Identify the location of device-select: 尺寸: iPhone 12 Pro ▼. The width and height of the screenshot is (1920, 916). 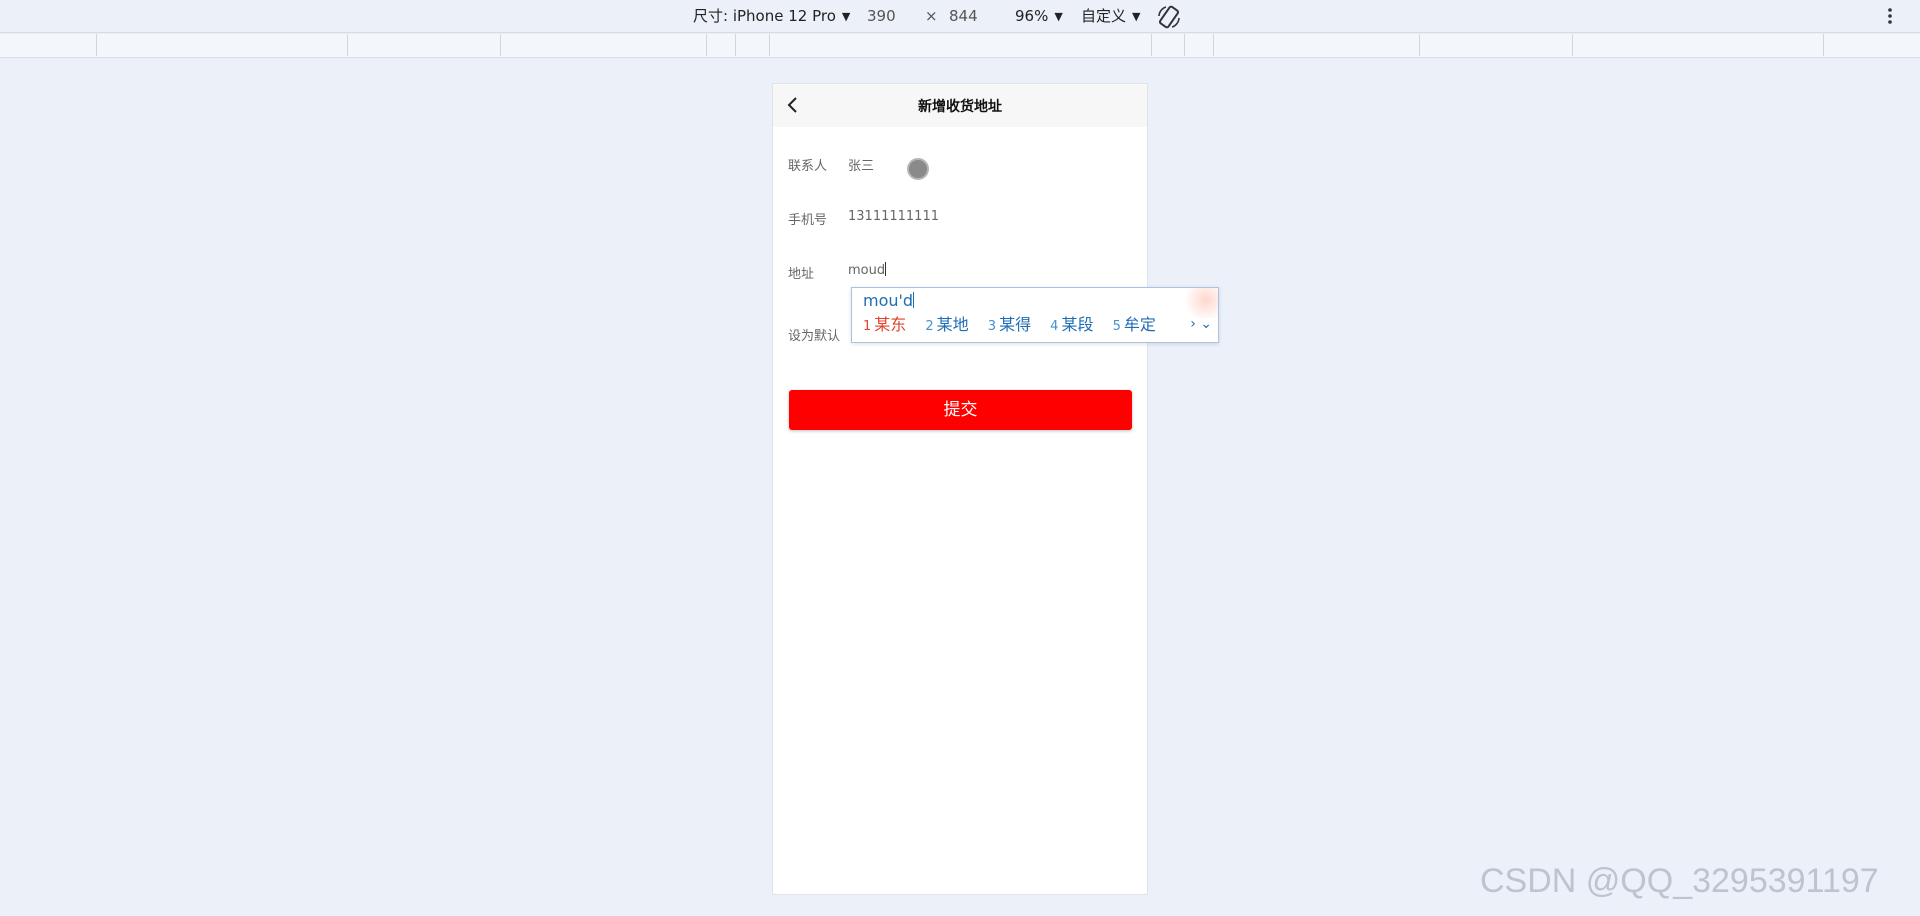
(771, 17).